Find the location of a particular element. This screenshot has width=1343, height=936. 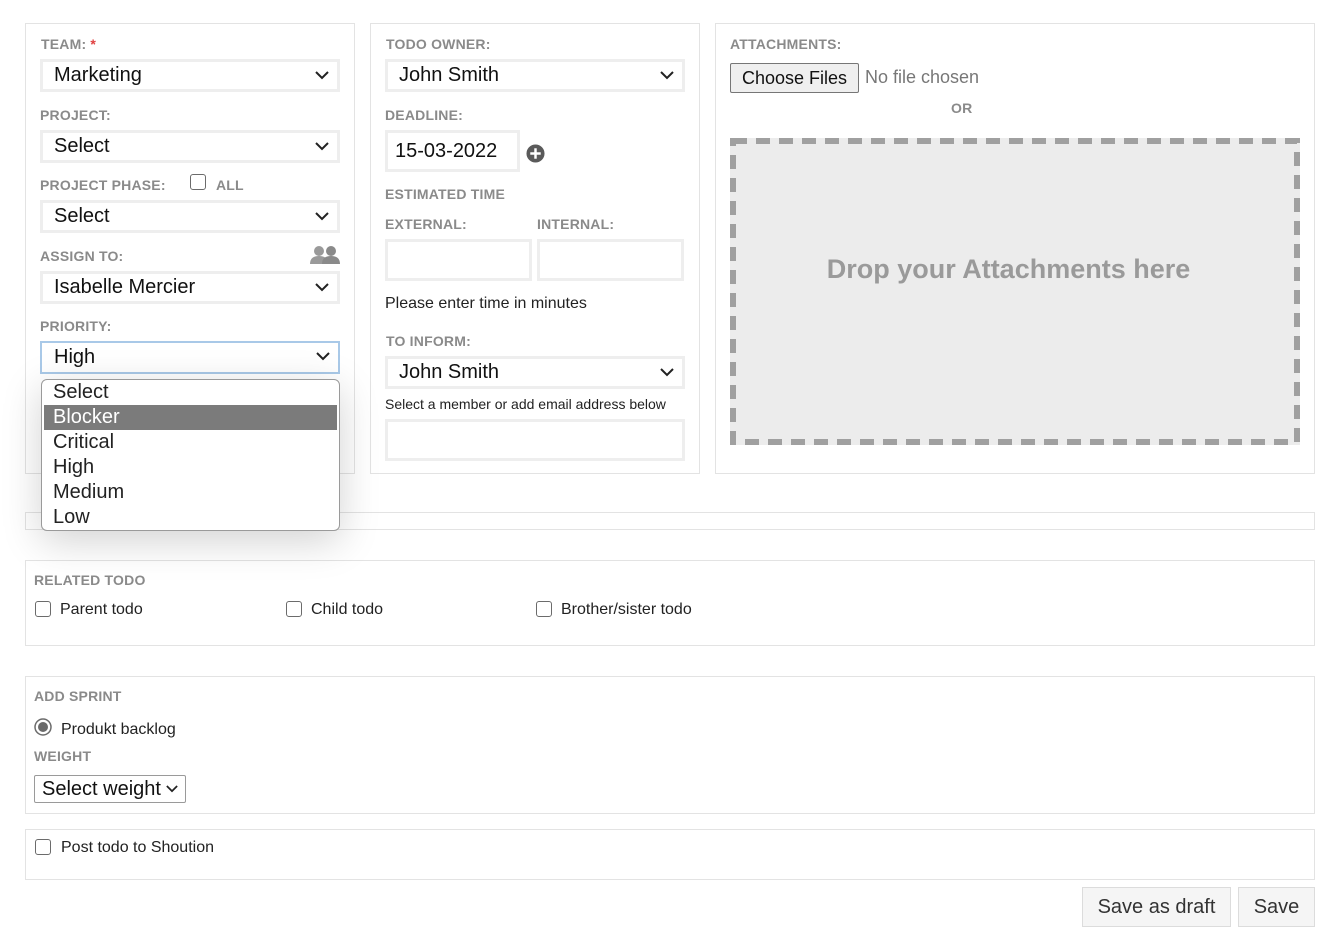

plus-circle-icon is located at coordinates (535, 153).